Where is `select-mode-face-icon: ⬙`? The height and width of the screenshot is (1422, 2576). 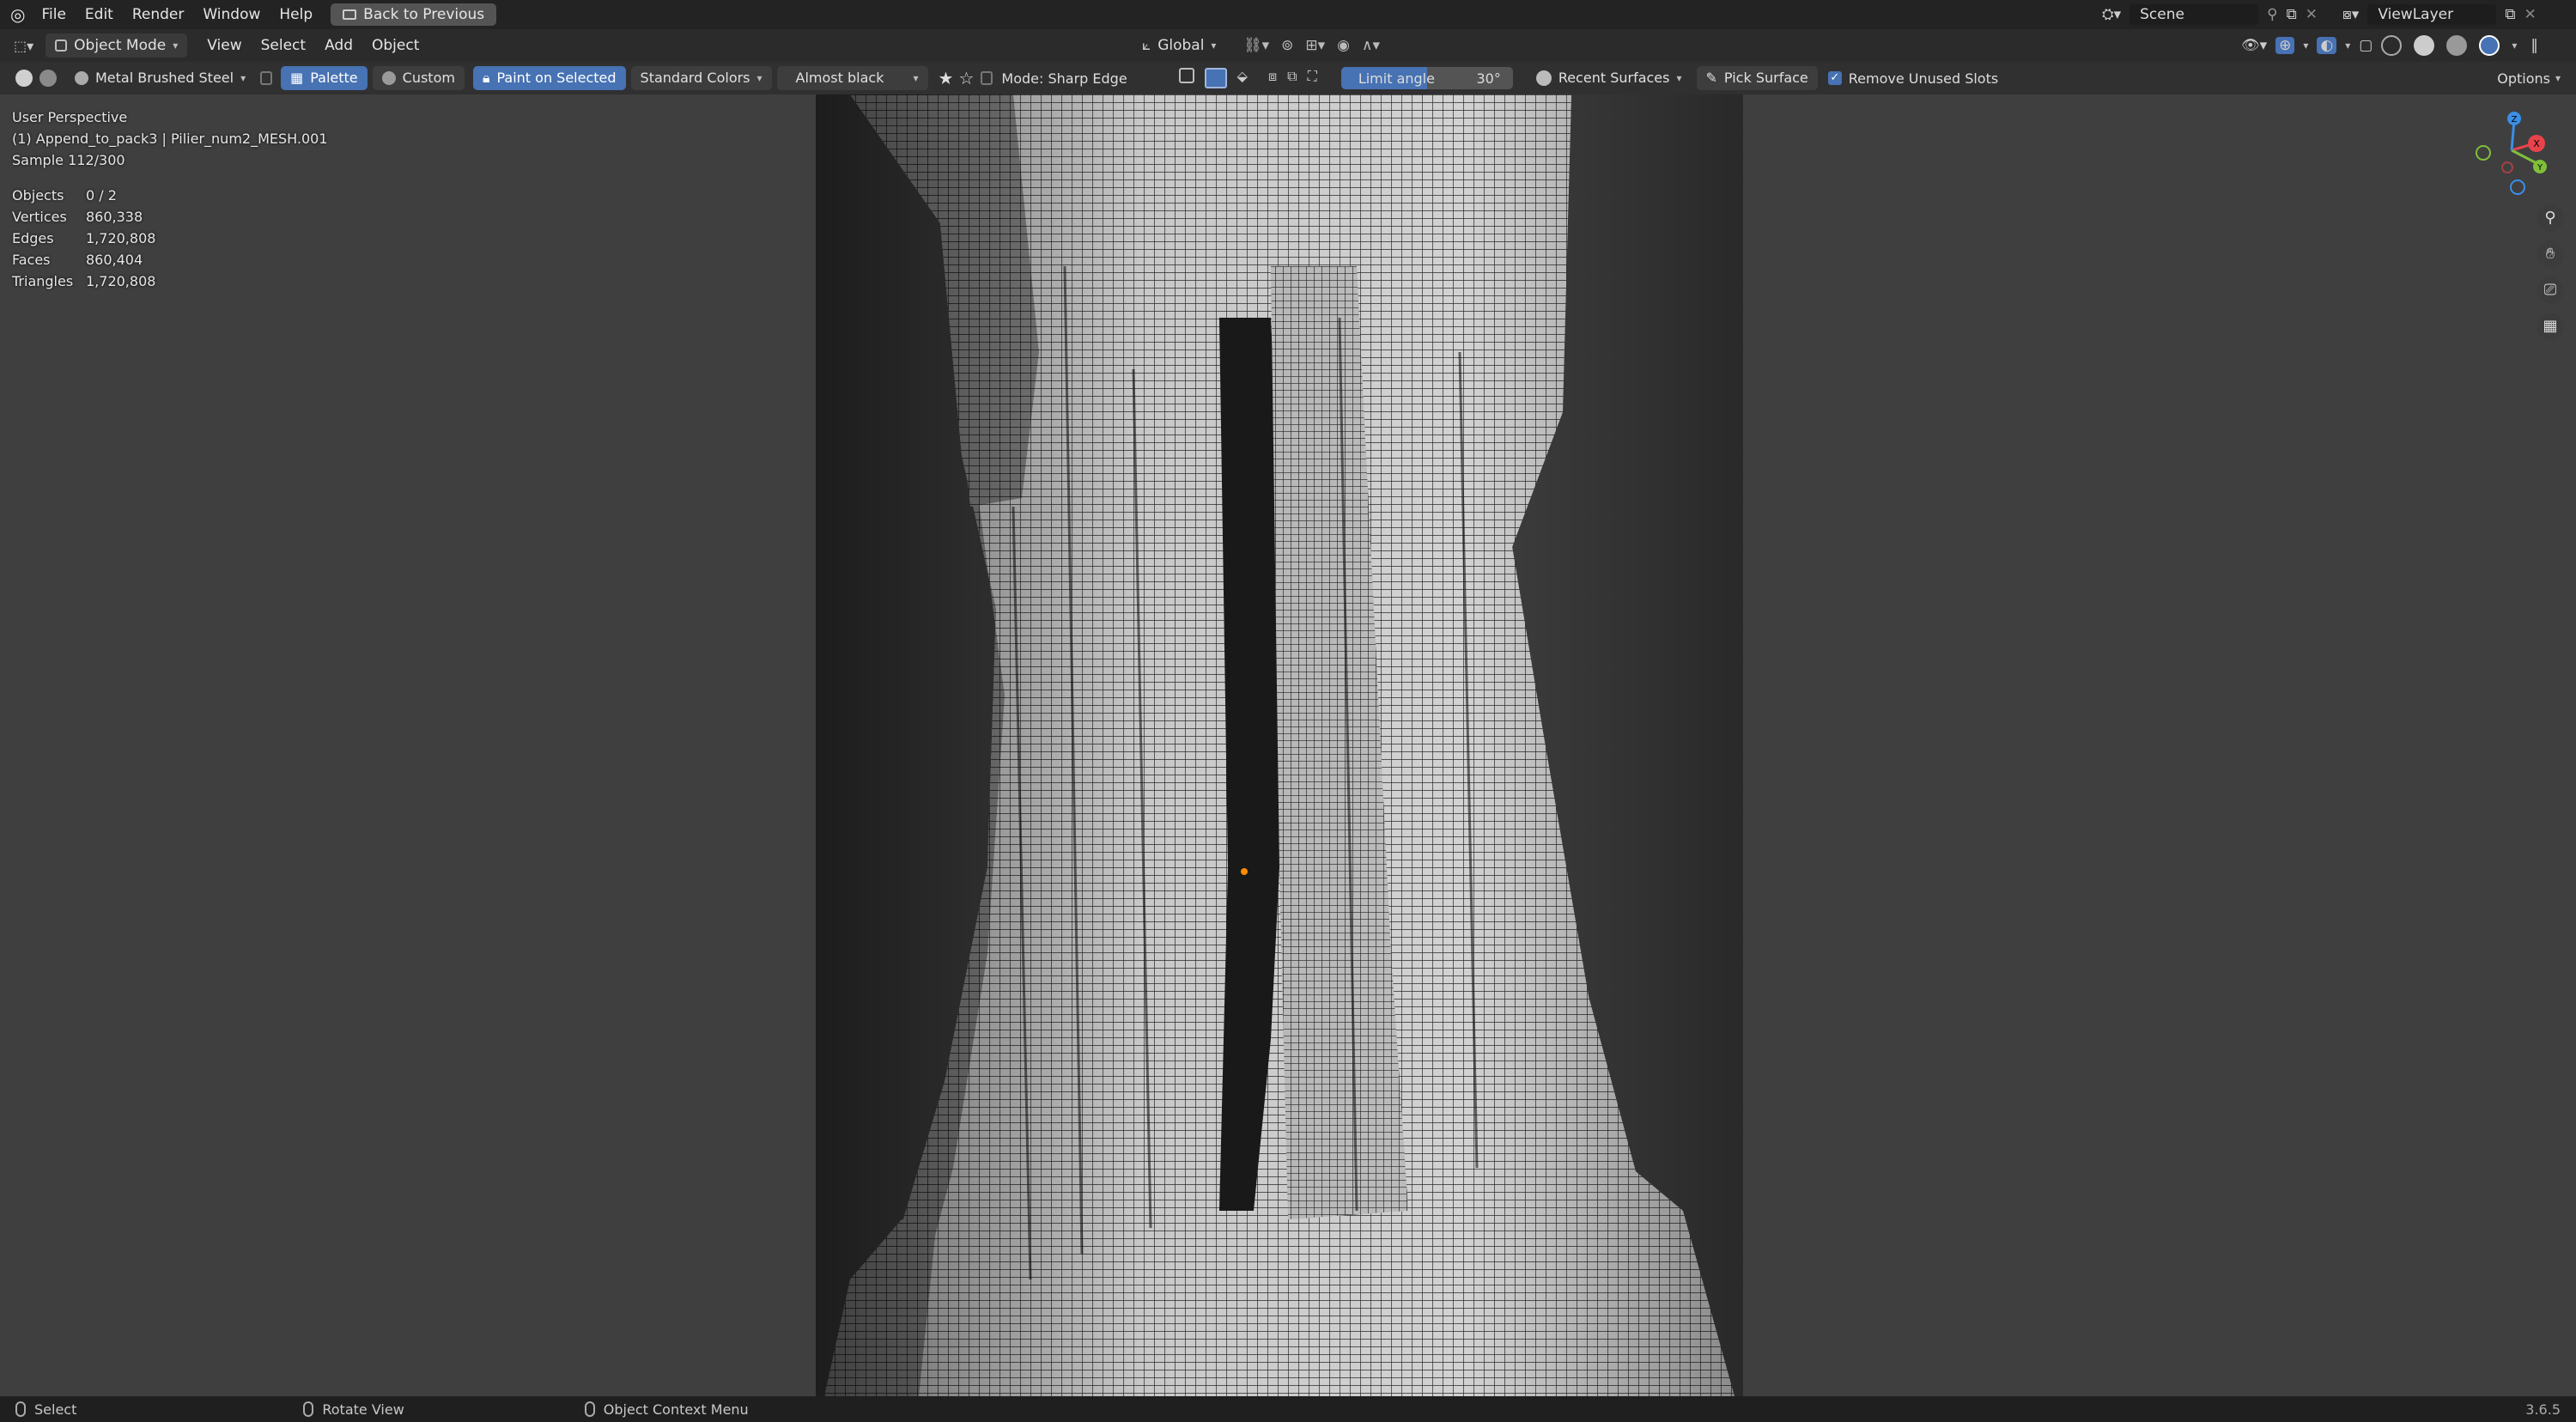
select-mode-face-icon: ⬙ is located at coordinates (1243, 78).